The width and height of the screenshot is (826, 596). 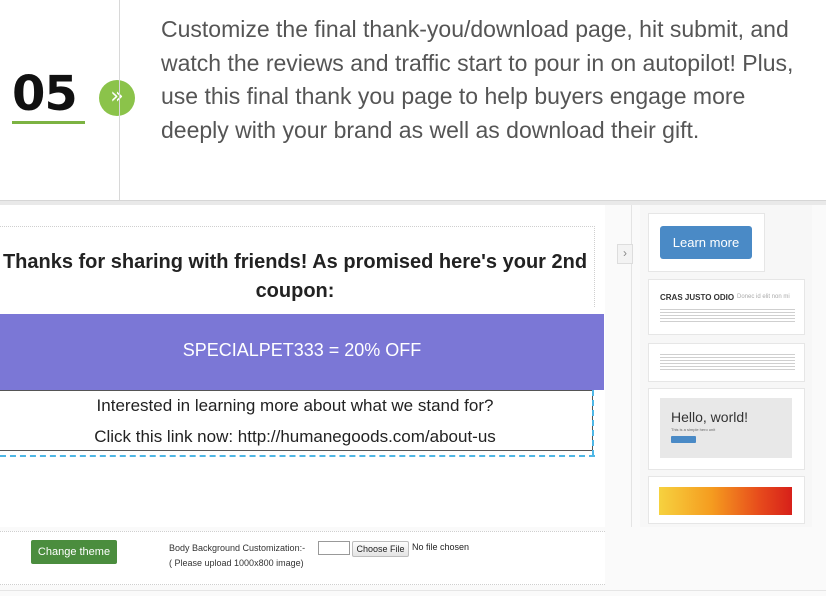 What do you see at coordinates (693, 429) in the screenshot?
I see `hero-subtitle: This is a simple hero unit` at bounding box center [693, 429].